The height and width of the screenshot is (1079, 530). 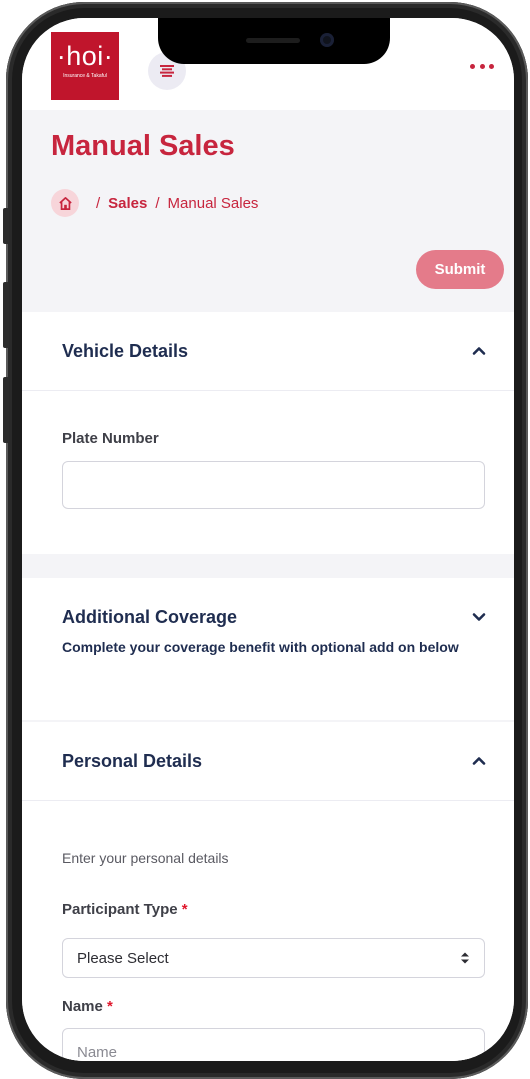 What do you see at coordinates (213, 203) in the screenshot?
I see `breadcrumb-current: Manual Sales` at bounding box center [213, 203].